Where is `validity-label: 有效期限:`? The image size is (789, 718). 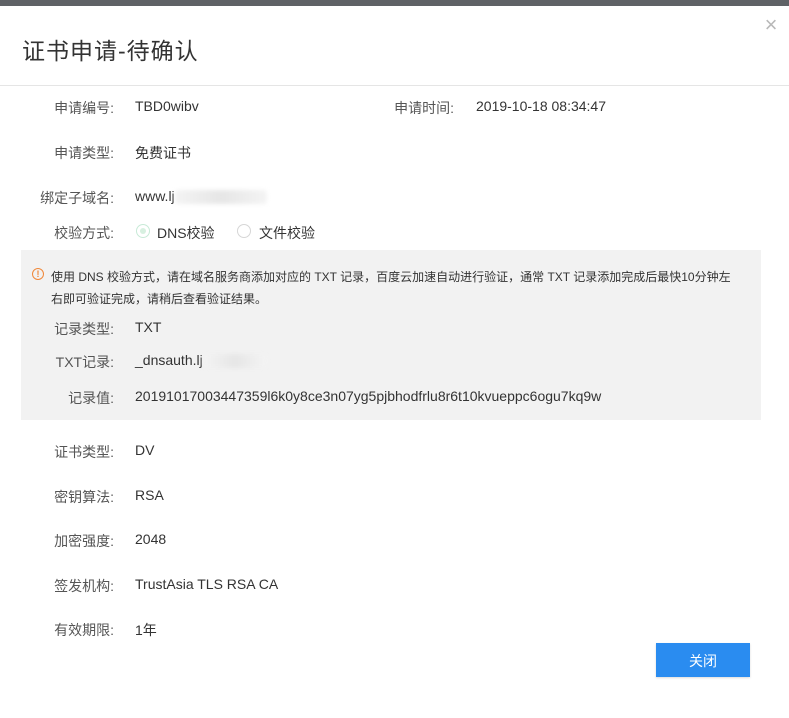
validity-label: 有效期限: is located at coordinates (84, 630).